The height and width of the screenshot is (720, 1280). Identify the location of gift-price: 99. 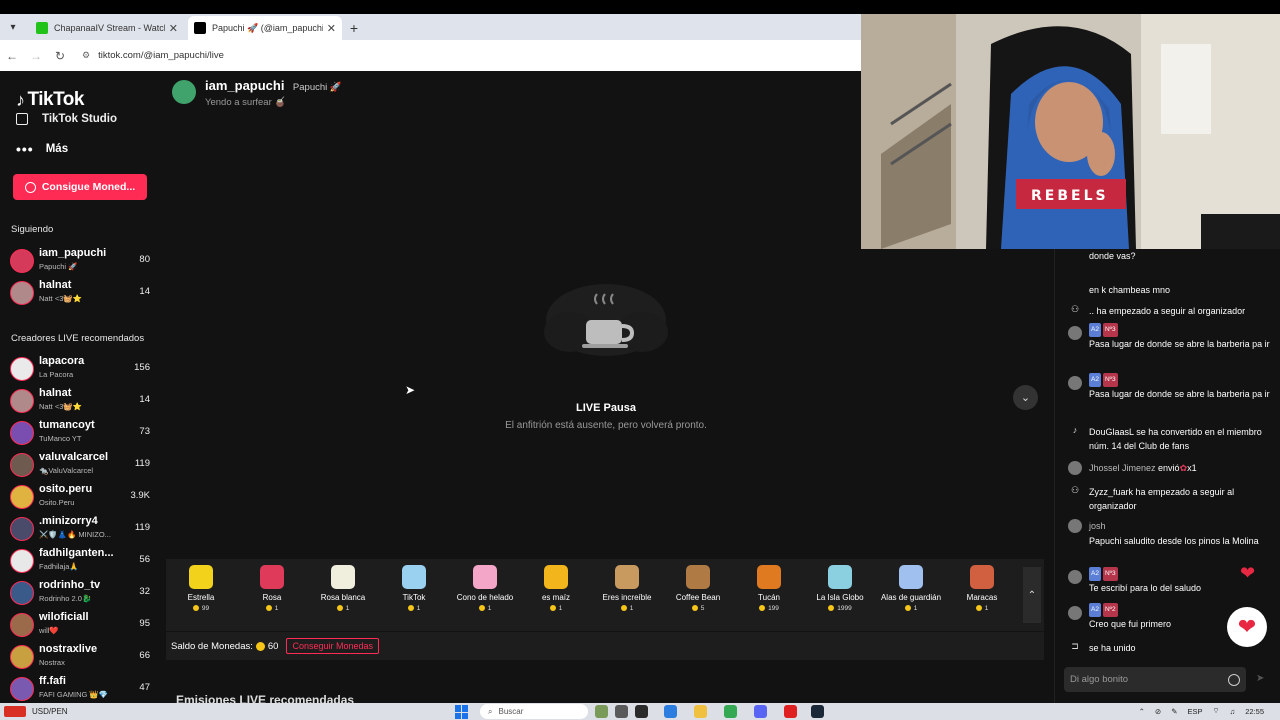
(201, 608).